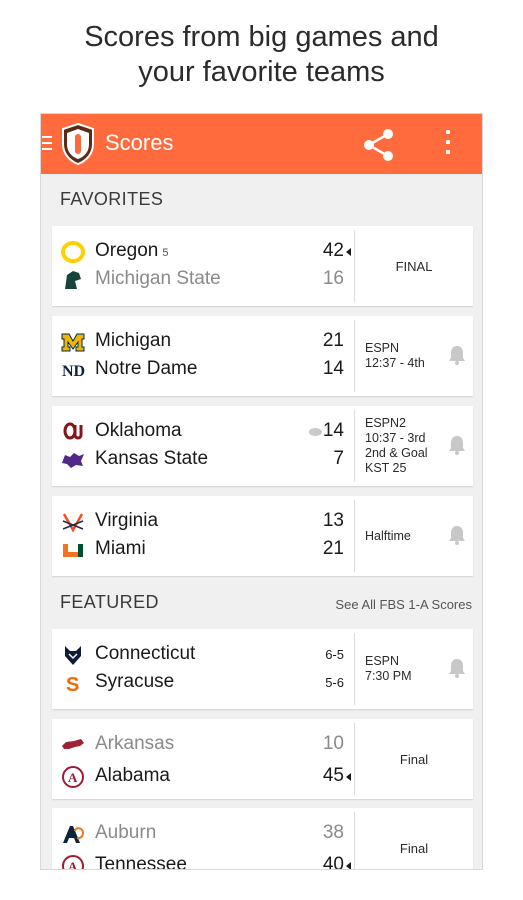  What do you see at coordinates (78, 144) in the screenshot?
I see `shield-logo-icon` at bounding box center [78, 144].